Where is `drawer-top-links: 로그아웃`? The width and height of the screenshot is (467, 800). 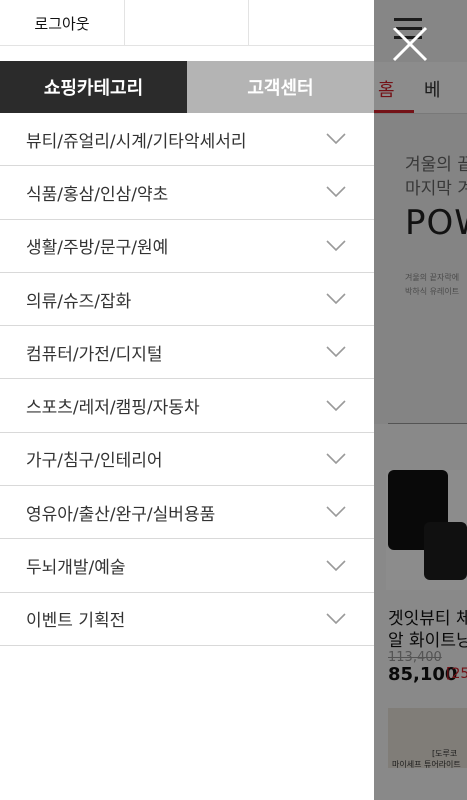 drawer-top-links: 로그아웃 is located at coordinates (187, 23).